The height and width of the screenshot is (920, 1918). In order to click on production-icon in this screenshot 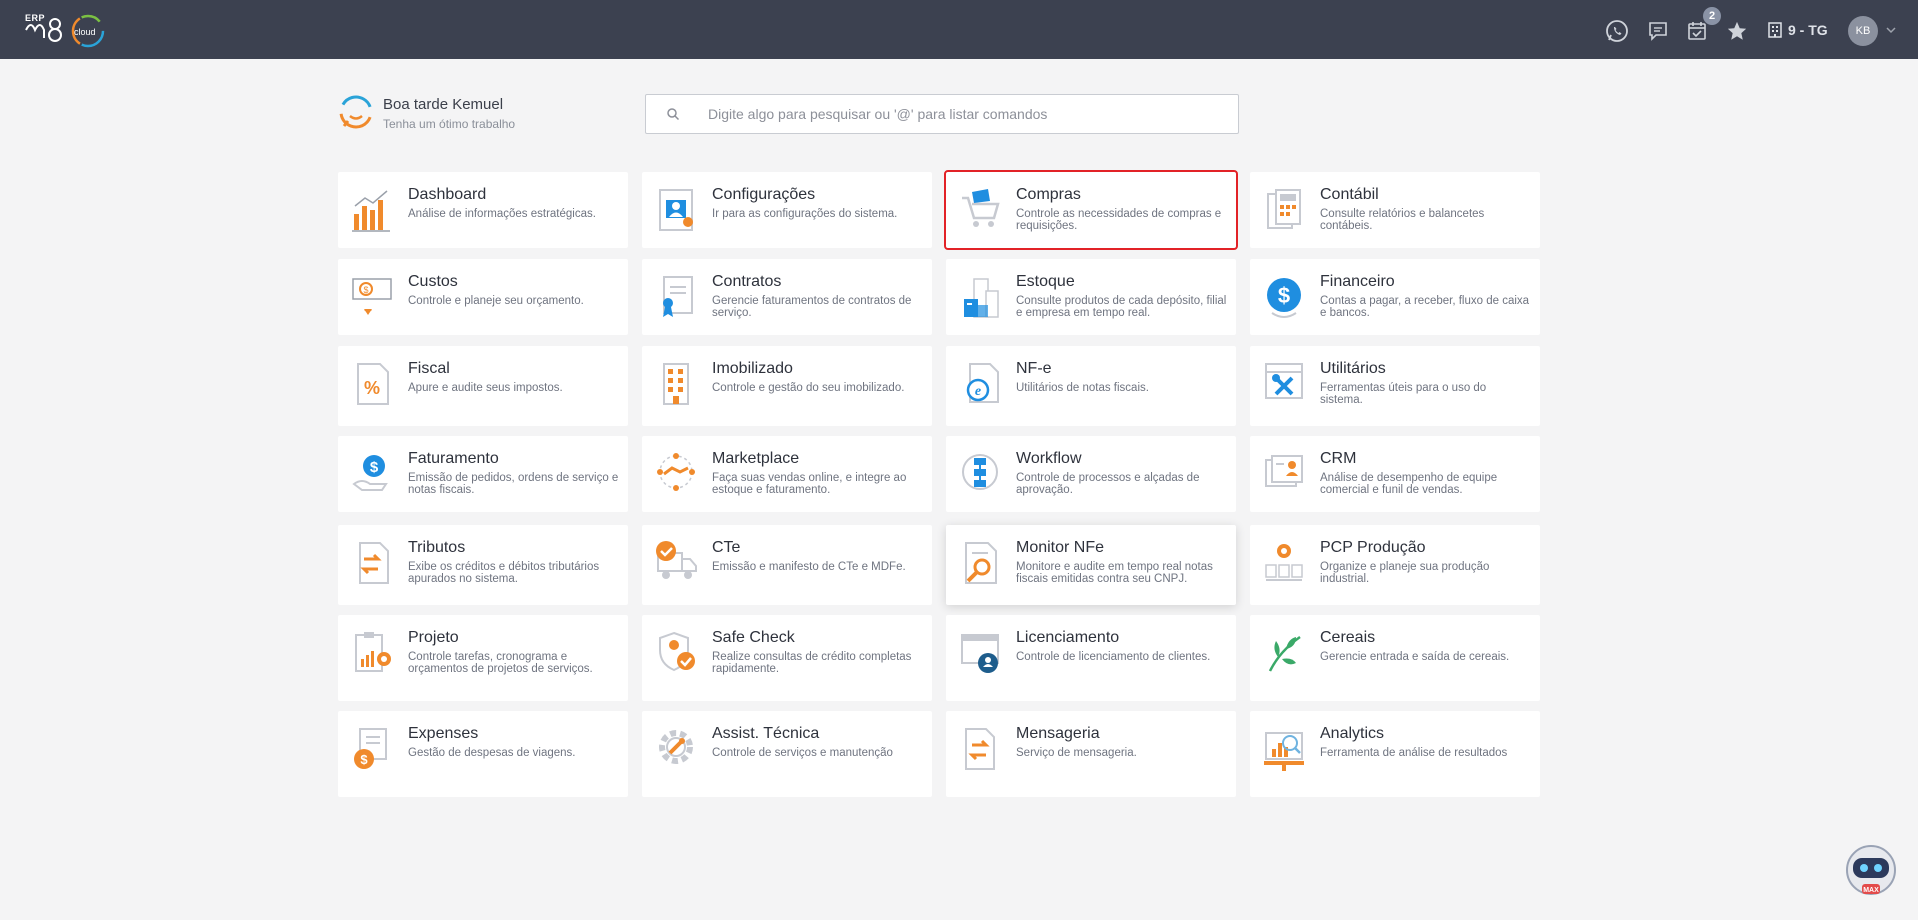, I will do `click(1284, 562)`.